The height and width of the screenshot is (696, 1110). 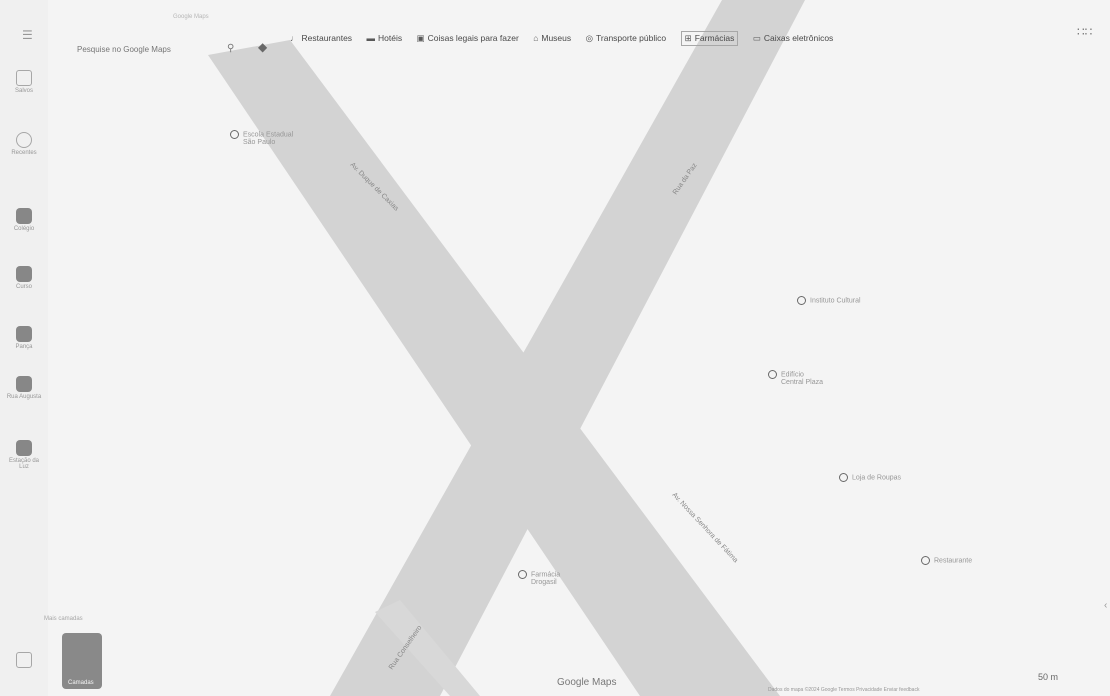 What do you see at coordinates (294, 38) in the screenshot?
I see `fork-knife-icon: ♩` at bounding box center [294, 38].